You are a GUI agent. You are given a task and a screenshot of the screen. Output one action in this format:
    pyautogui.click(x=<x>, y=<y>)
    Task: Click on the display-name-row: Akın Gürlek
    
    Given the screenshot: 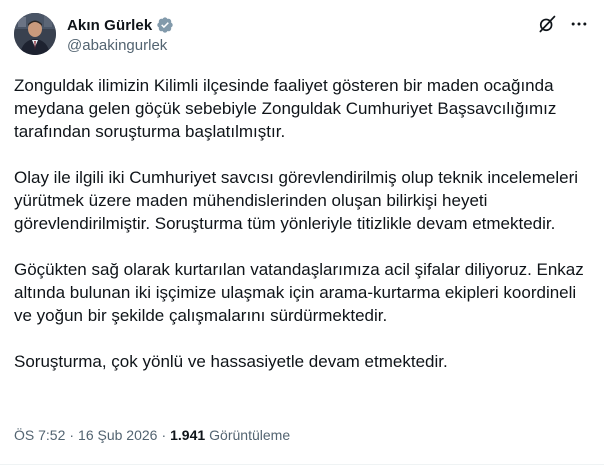 What is the action you would take?
    pyautogui.click(x=120, y=25)
    